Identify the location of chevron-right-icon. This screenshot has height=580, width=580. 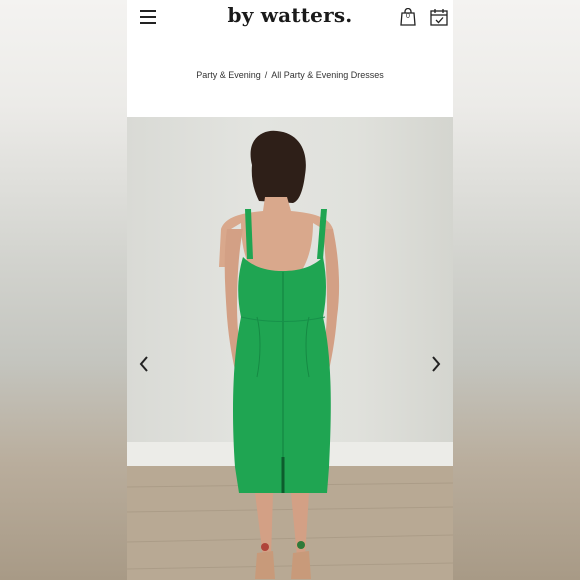
(436, 364).